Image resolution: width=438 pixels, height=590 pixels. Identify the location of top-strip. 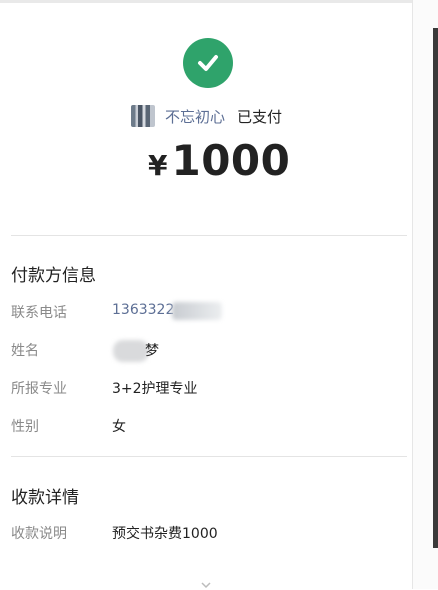
(206, 1).